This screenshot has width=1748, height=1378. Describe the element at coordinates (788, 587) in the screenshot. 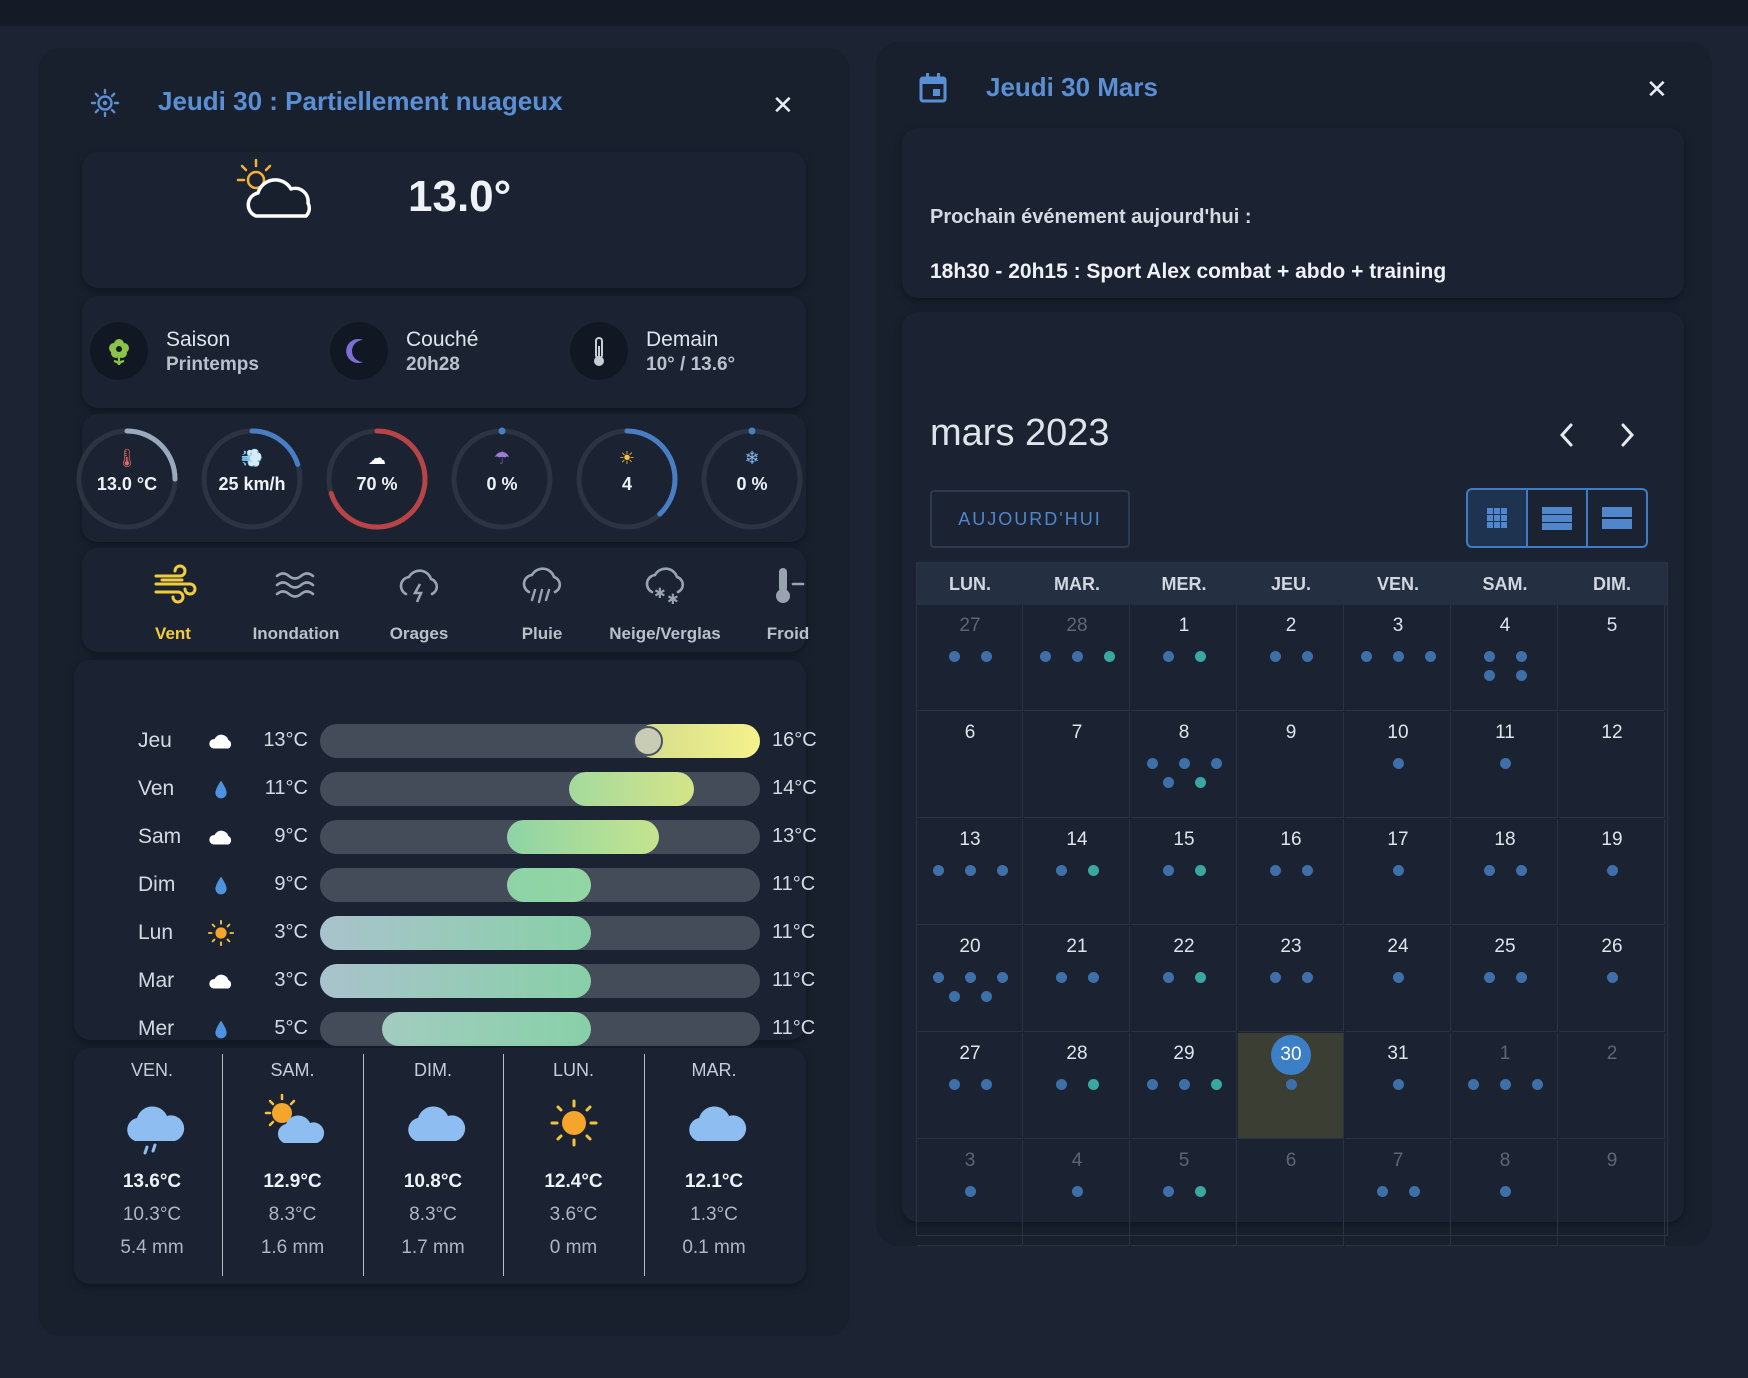

I see `cold-icon` at that location.